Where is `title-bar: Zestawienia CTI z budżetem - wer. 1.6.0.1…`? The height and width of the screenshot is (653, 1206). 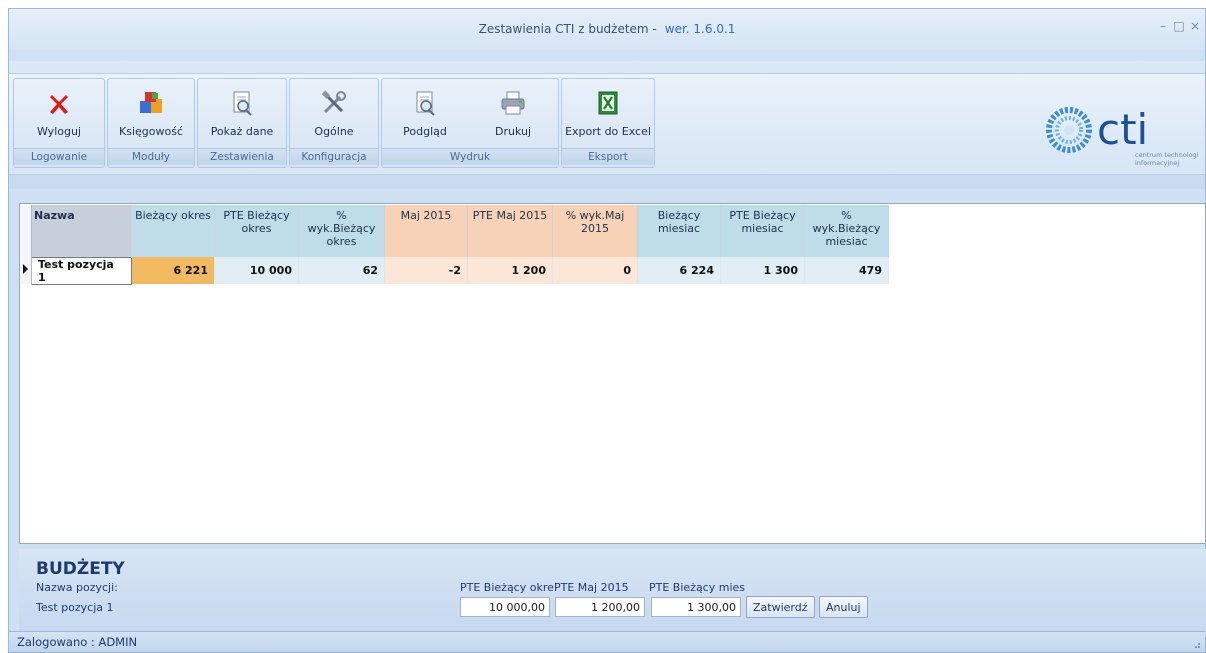
title-bar: Zestawienia CTI z budżetem - wer. 1.6.0.1… is located at coordinates (607, 29).